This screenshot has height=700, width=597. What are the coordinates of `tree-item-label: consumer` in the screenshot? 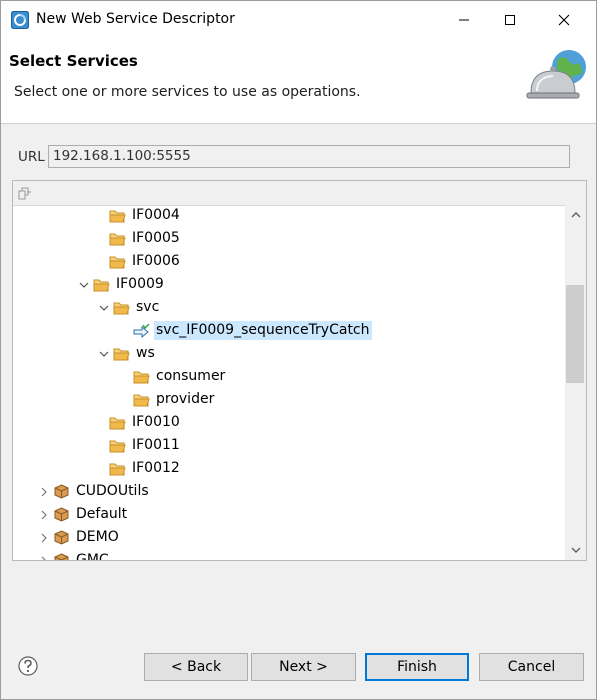 It's located at (191, 376).